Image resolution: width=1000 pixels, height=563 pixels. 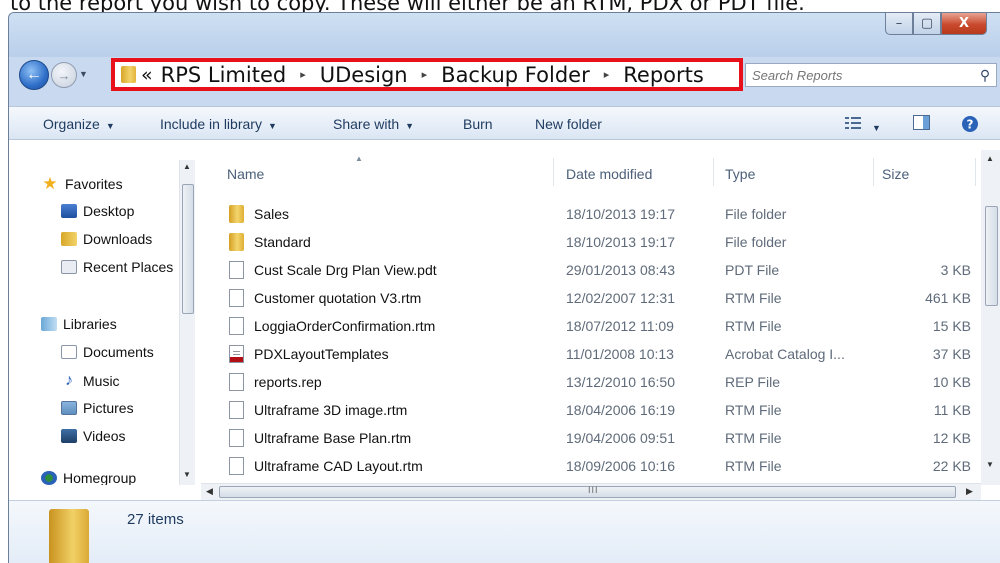 What do you see at coordinates (587, 491) in the screenshot?
I see `horizontal-scroll-thumb: III` at bounding box center [587, 491].